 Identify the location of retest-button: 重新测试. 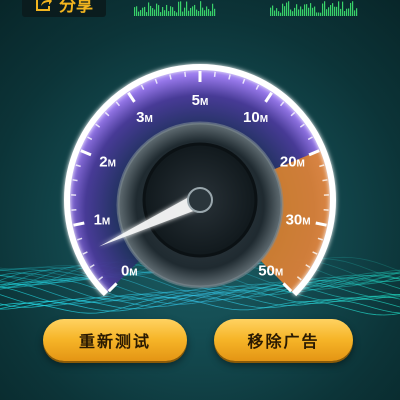
(115, 340).